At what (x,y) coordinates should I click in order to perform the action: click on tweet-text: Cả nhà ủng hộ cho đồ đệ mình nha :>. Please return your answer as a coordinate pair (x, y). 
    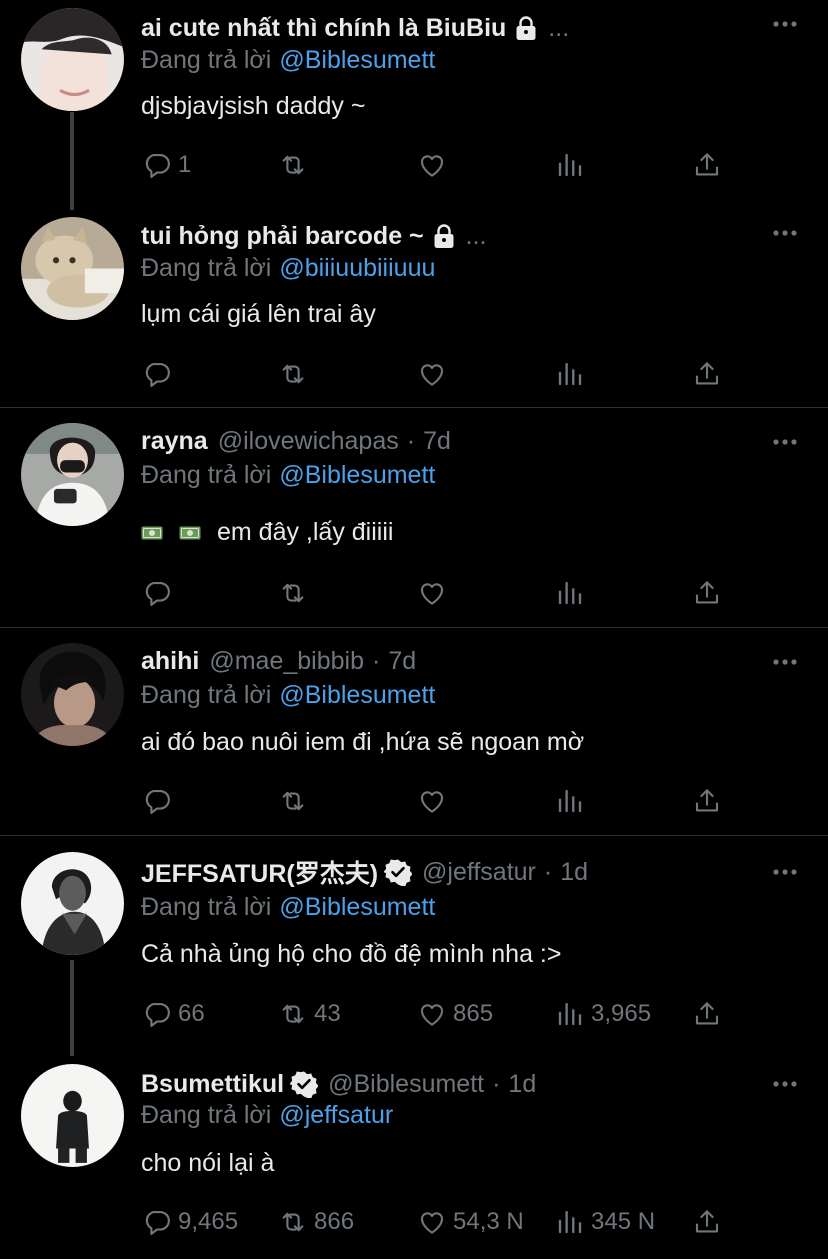
    Looking at the image, I should click on (351, 954).